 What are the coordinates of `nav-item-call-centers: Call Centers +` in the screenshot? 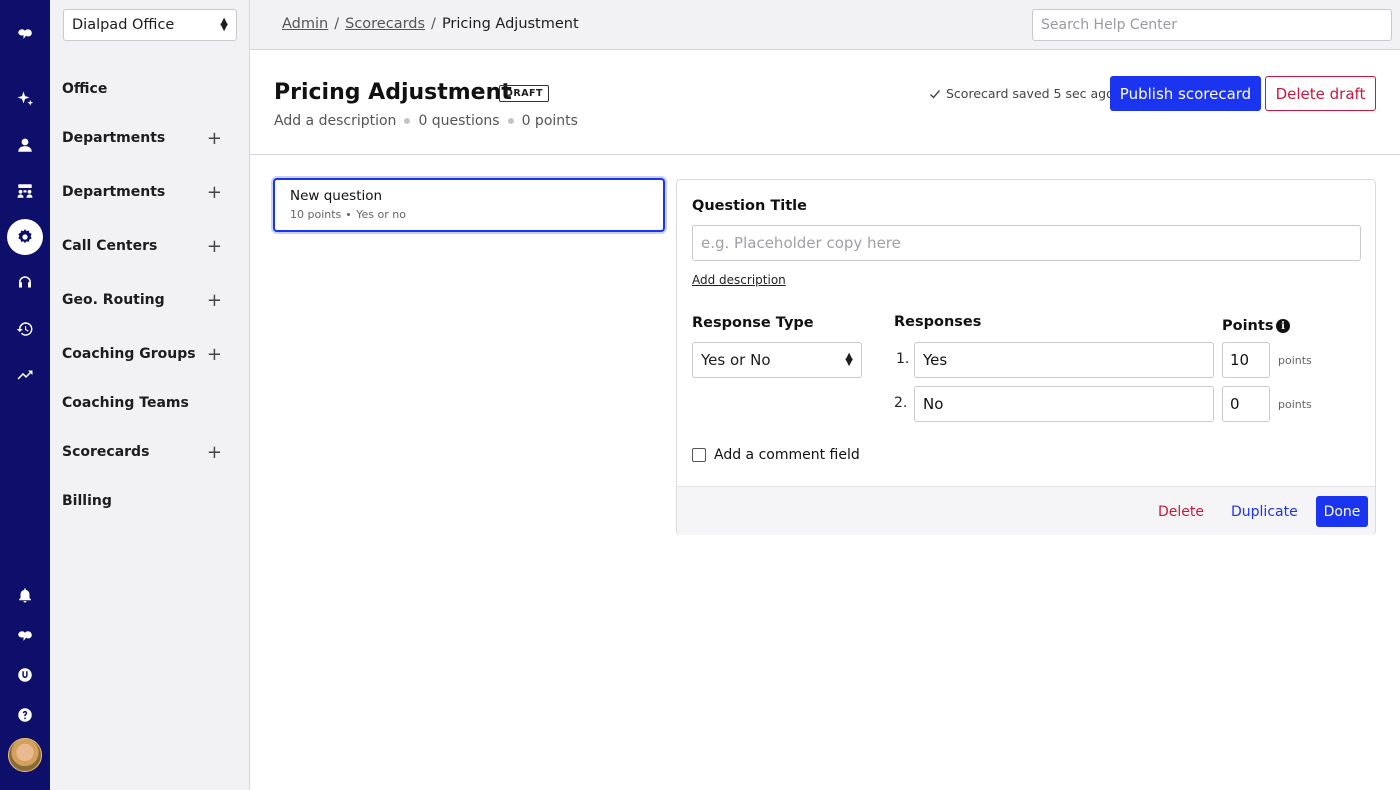 It's located at (142, 246).